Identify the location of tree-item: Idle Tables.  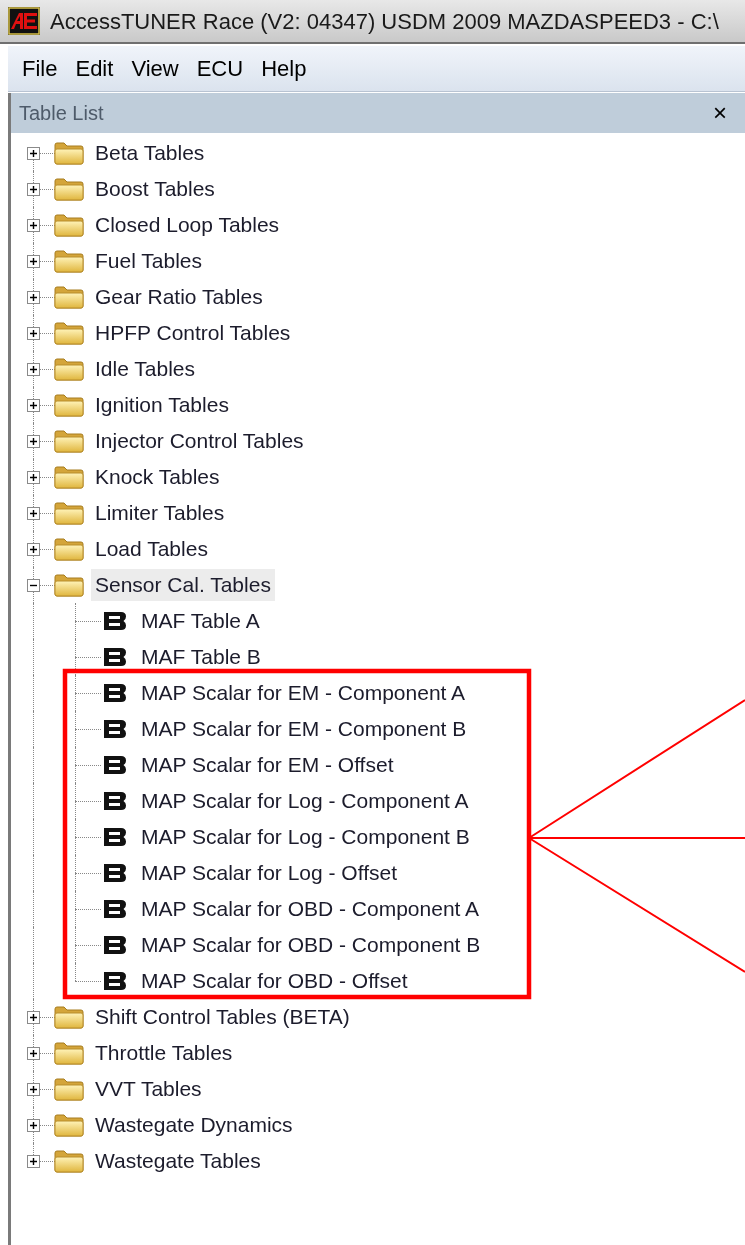
(145, 369).